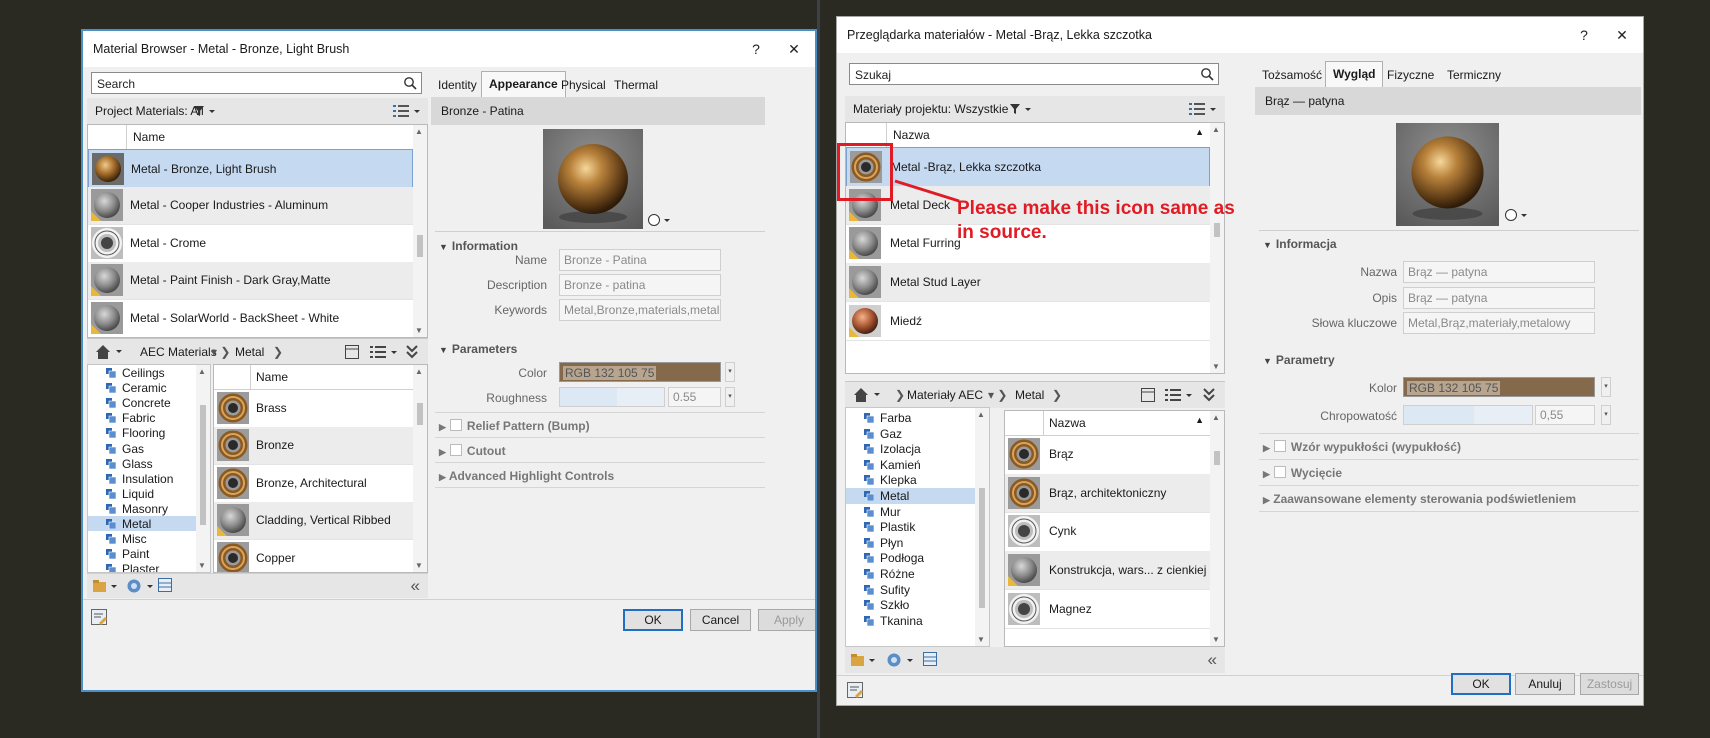 The width and height of the screenshot is (1710, 738). What do you see at coordinates (250, 205) in the screenshot?
I see `project-material-row: Metal - Cooper Industries - Aluminum` at bounding box center [250, 205].